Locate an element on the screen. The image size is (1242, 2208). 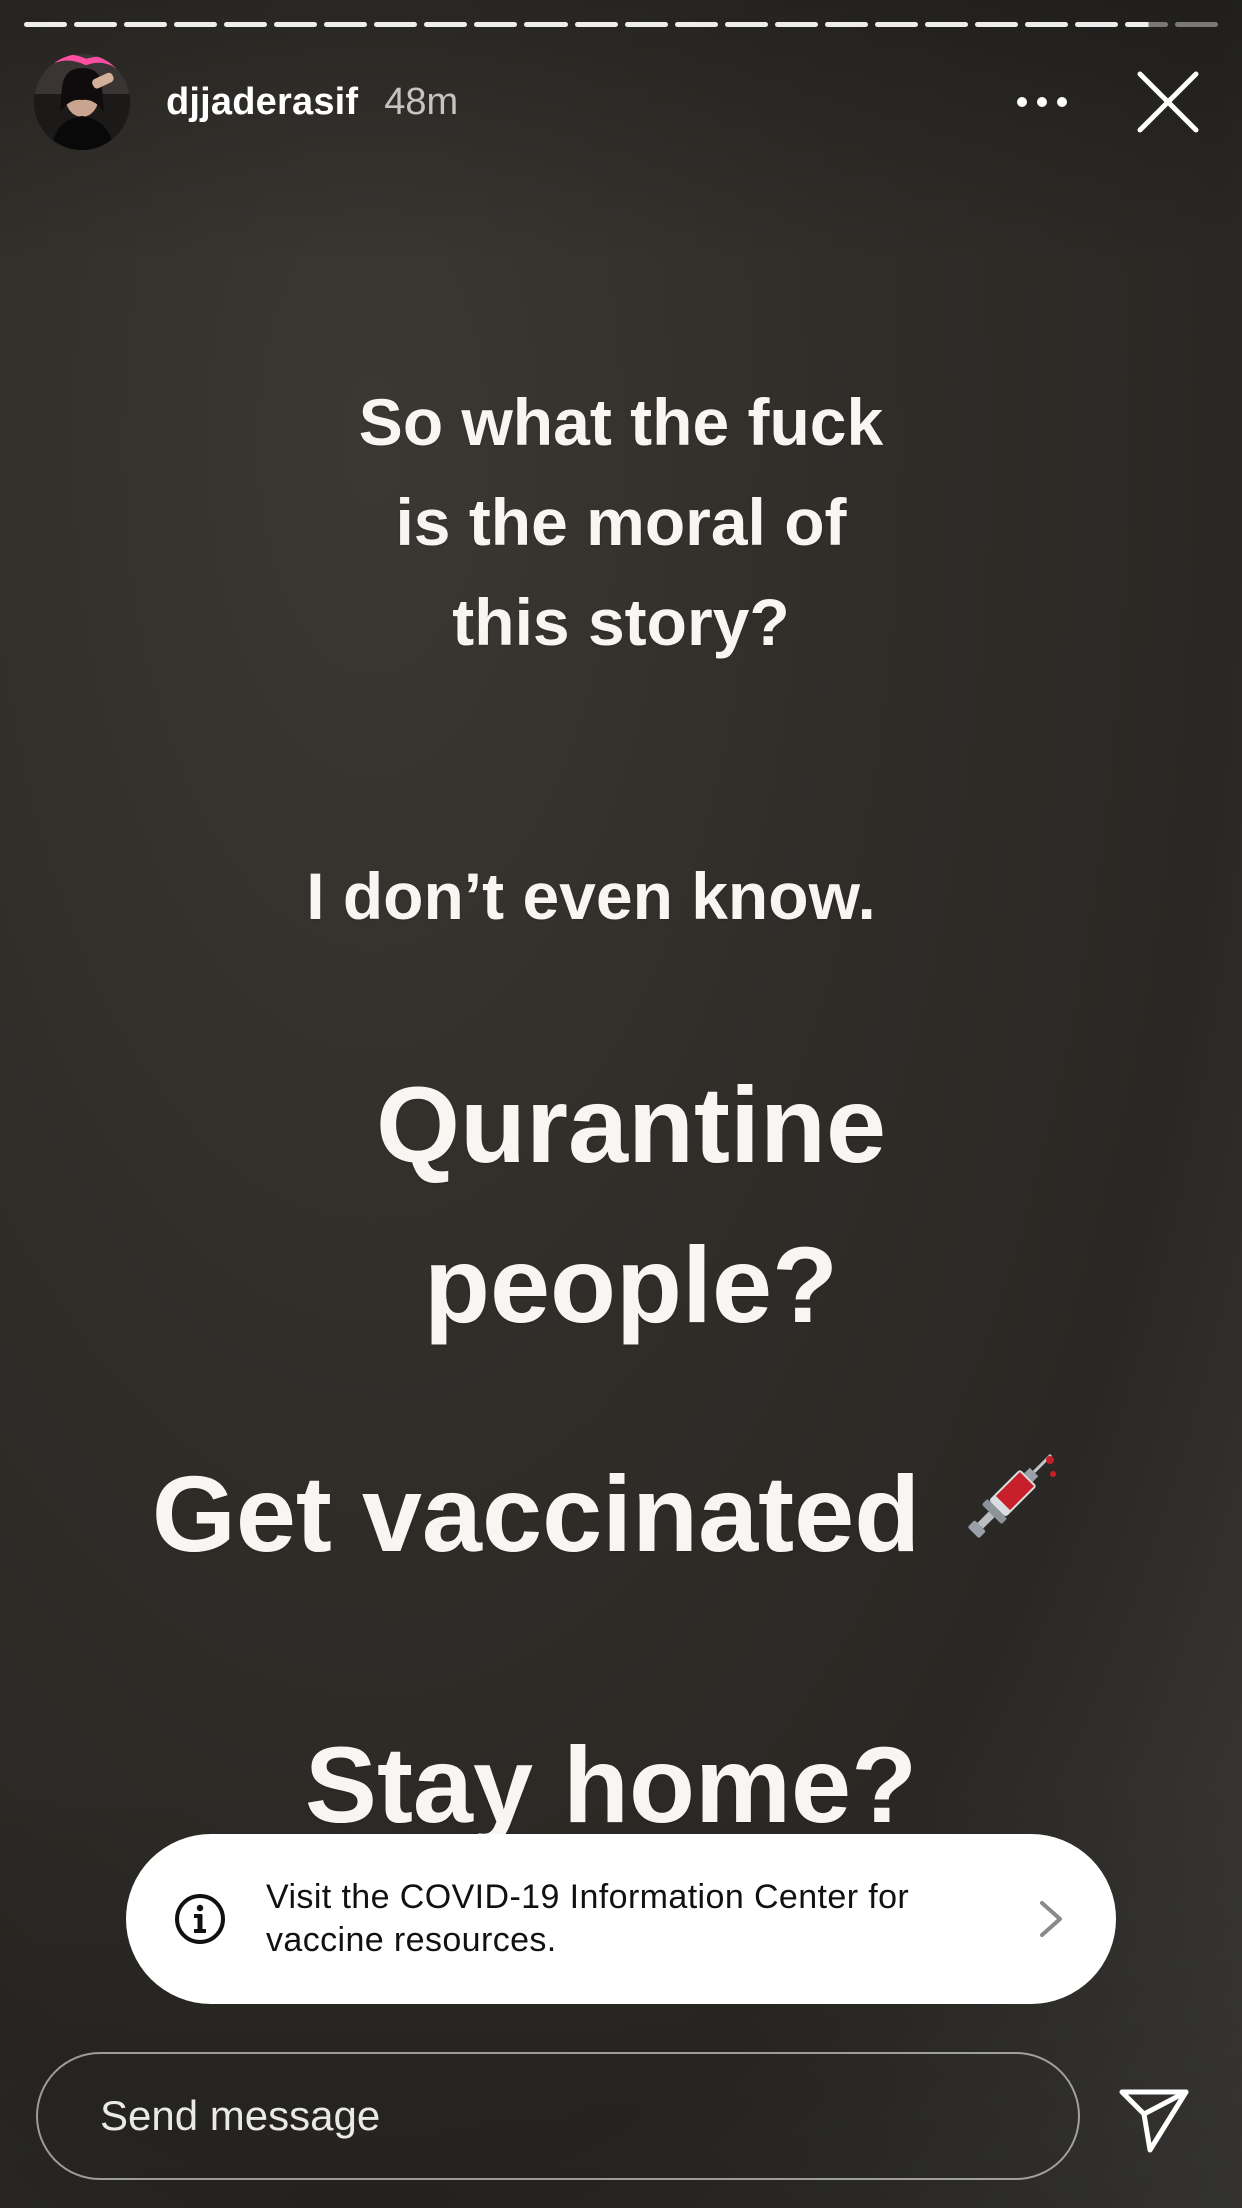
info-icon is located at coordinates (200, 1919).